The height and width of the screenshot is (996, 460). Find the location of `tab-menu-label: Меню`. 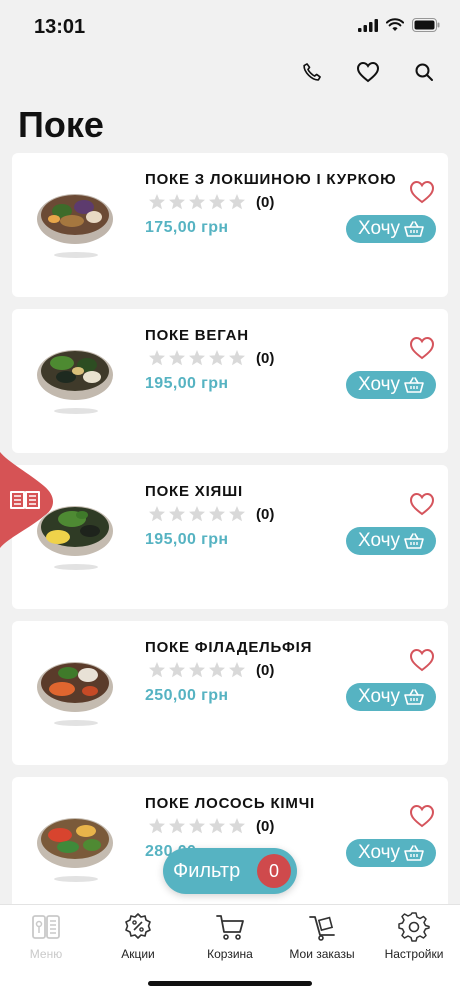

tab-menu-label: Меню is located at coordinates (46, 954).